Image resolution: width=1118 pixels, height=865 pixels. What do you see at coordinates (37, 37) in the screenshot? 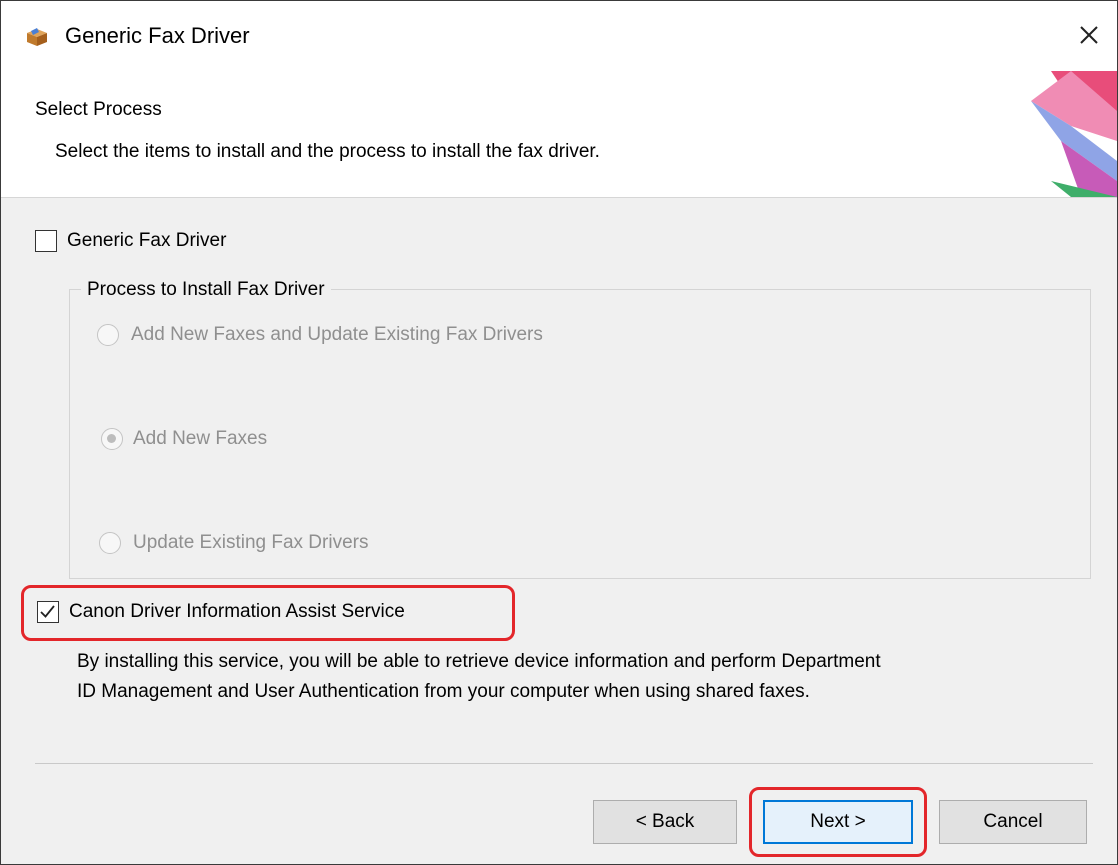
I see `installer-box-icon` at bounding box center [37, 37].